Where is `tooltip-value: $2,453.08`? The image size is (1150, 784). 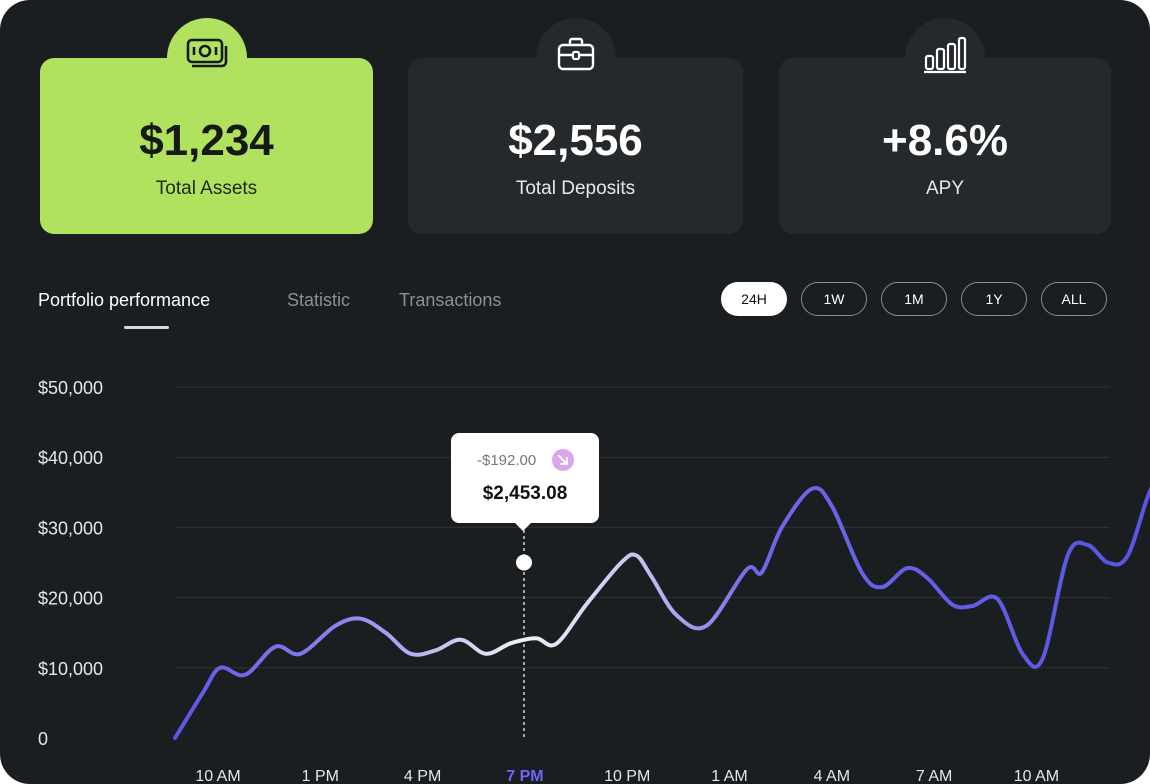
tooltip-value: $2,453.08 is located at coordinates (525, 493).